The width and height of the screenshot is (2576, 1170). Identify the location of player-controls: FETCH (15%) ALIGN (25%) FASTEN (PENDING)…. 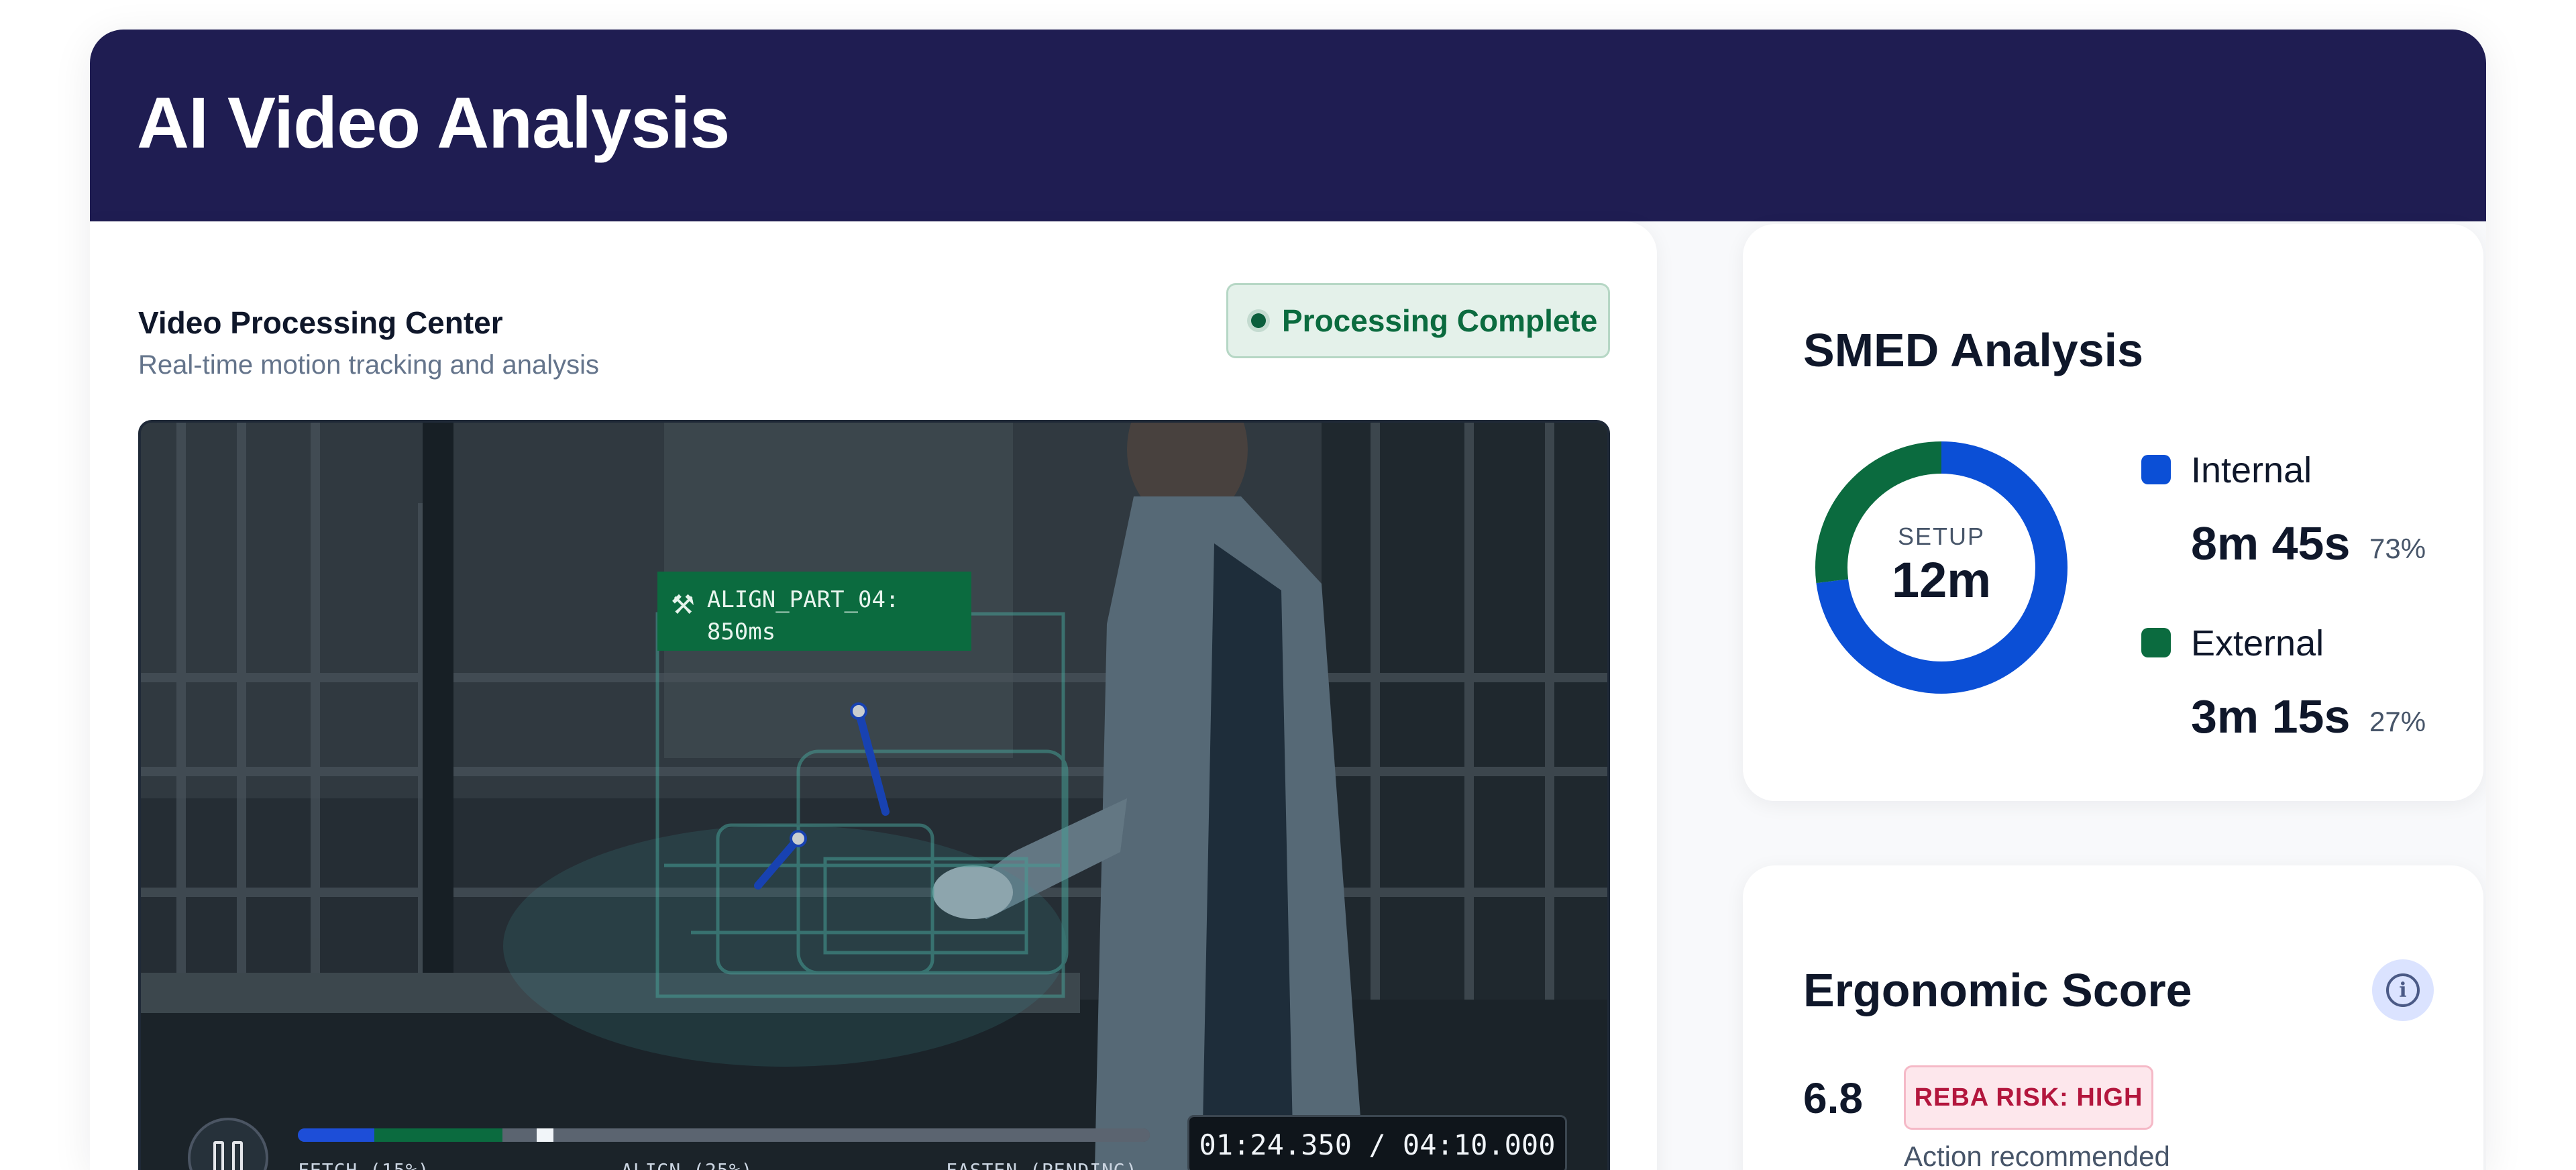
(874, 1142).